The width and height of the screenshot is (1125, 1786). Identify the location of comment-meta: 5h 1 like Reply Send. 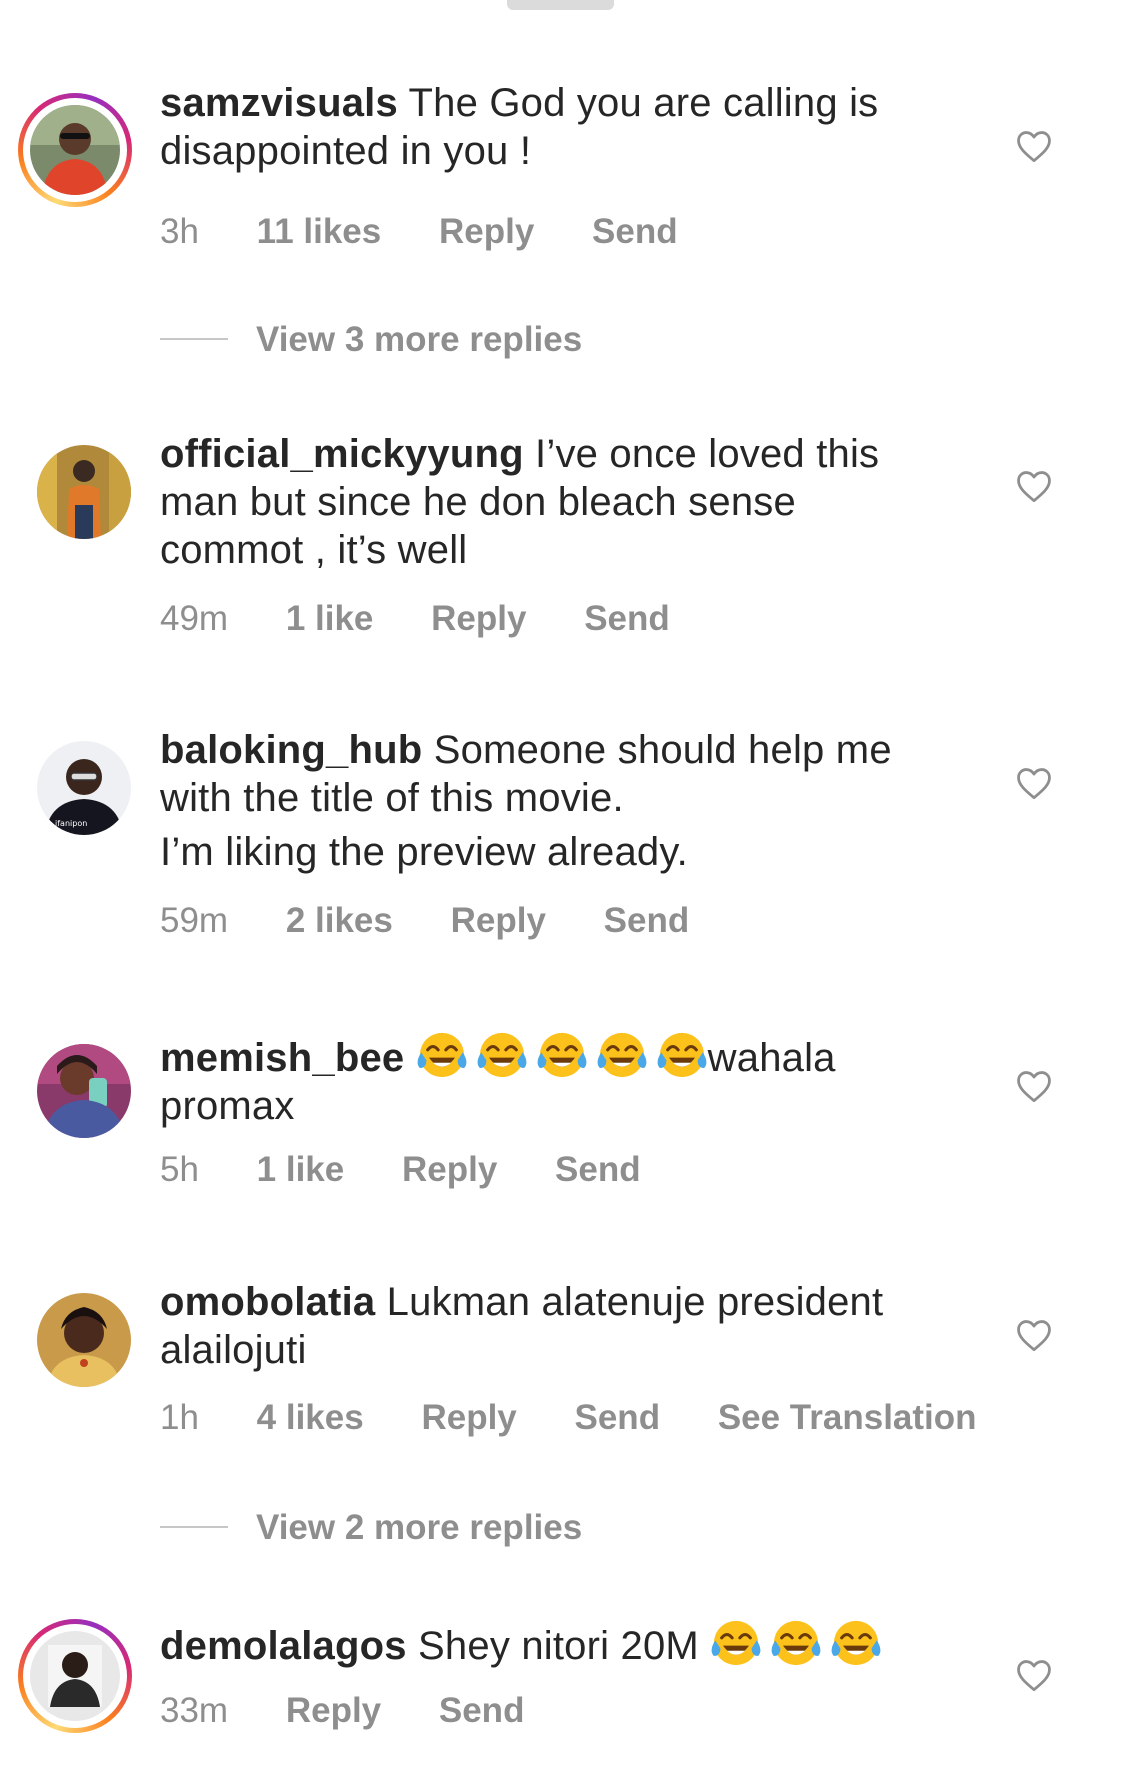
(424, 1170).